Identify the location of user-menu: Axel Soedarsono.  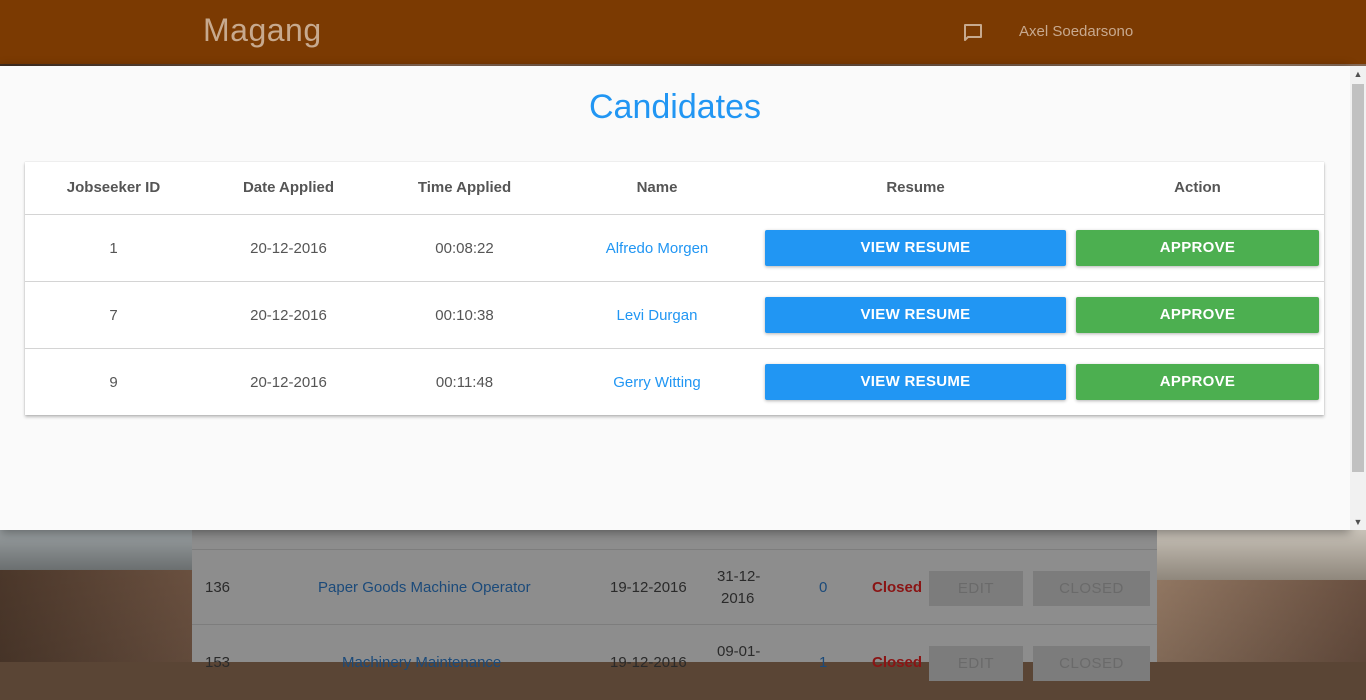
(1076, 31).